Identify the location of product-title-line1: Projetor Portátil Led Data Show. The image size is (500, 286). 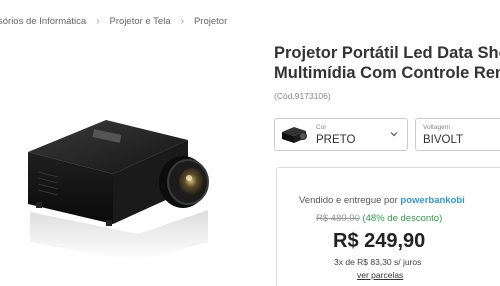
(387, 53).